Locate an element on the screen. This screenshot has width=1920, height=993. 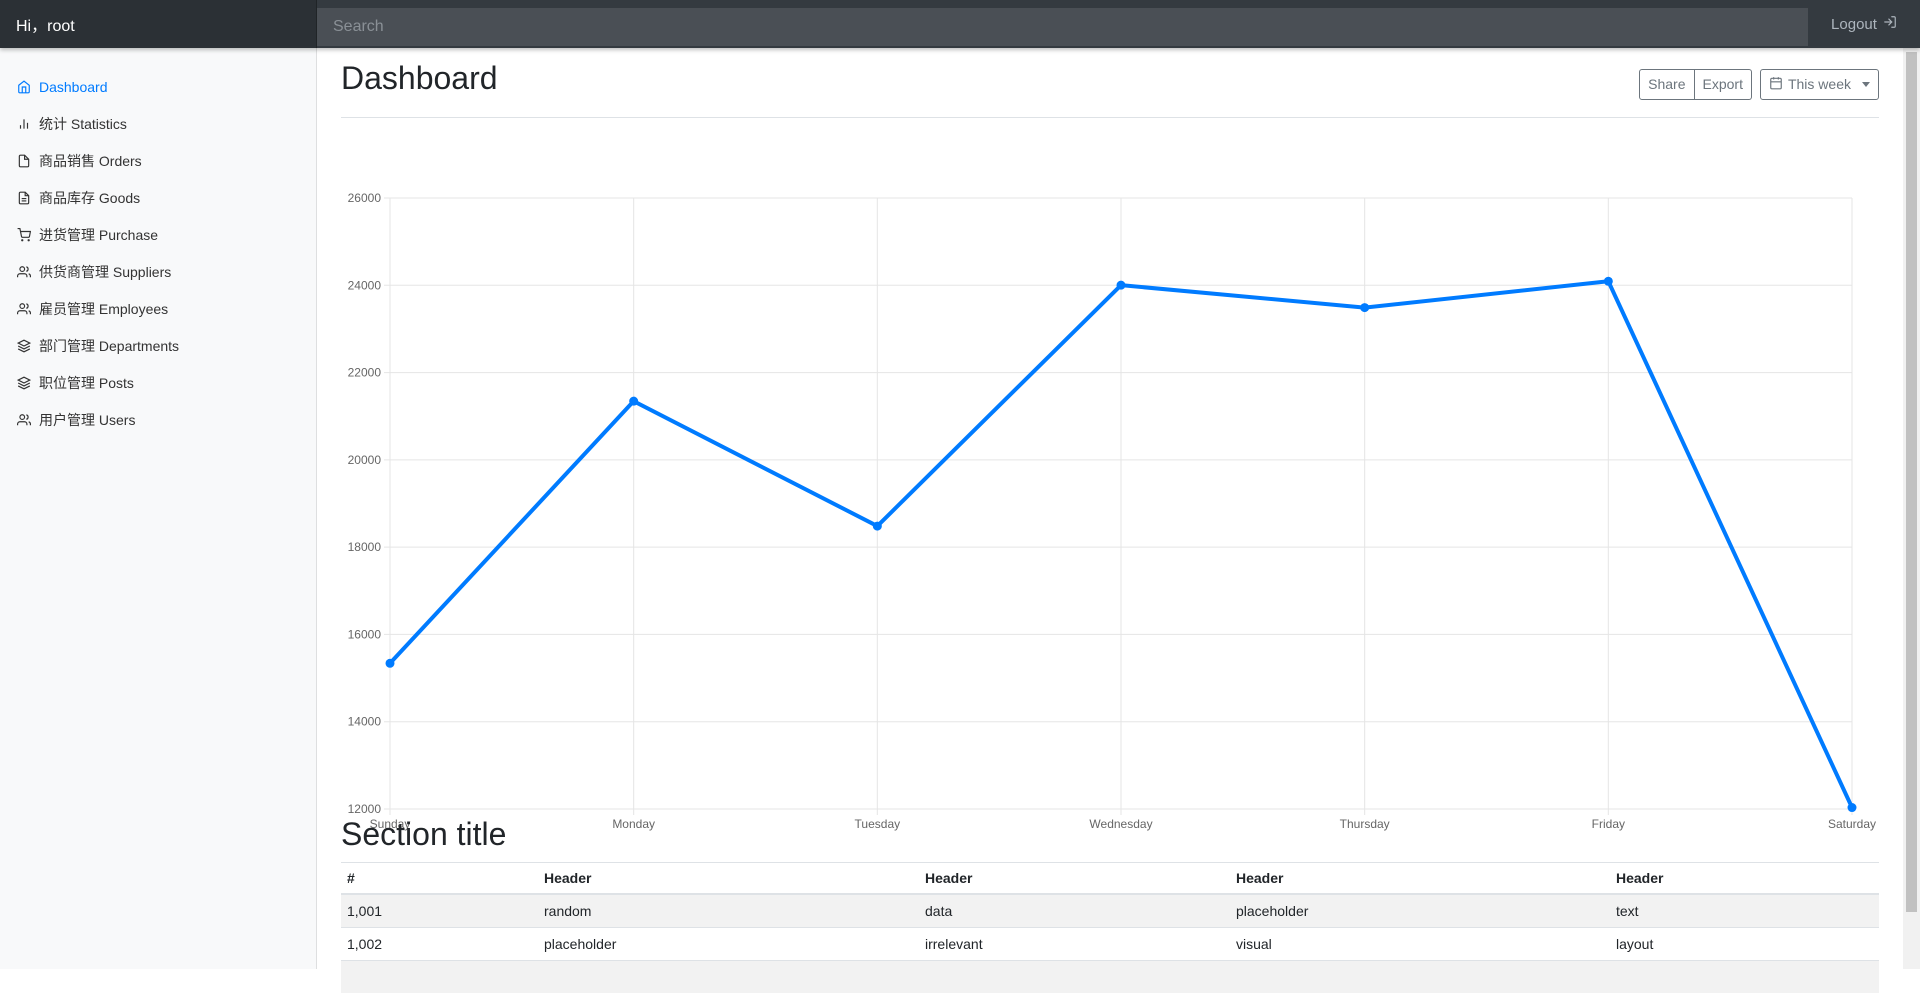
table-header-row: # Header Header Header Header is located at coordinates (1110, 878).